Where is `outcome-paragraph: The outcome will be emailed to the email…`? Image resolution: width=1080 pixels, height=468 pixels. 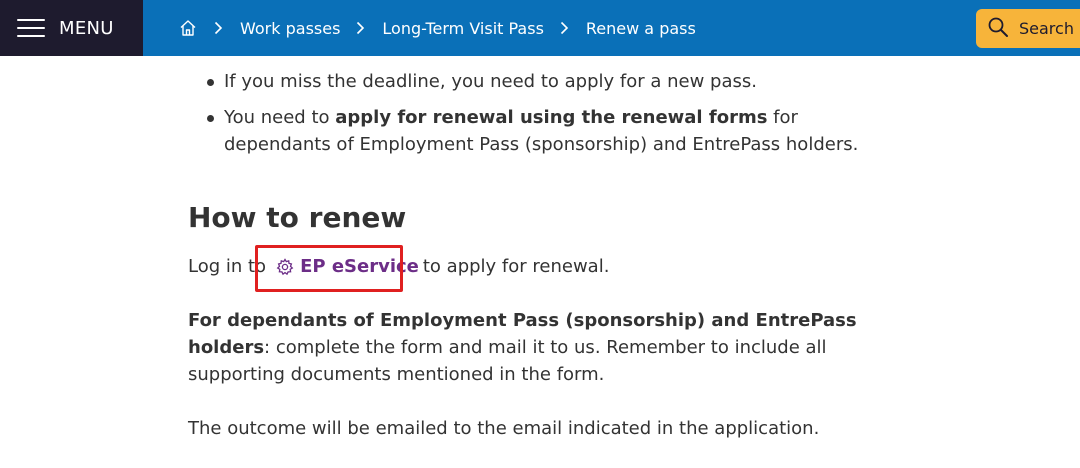
outcome-paragraph: The outcome will be emailed to the email… is located at coordinates (504, 428).